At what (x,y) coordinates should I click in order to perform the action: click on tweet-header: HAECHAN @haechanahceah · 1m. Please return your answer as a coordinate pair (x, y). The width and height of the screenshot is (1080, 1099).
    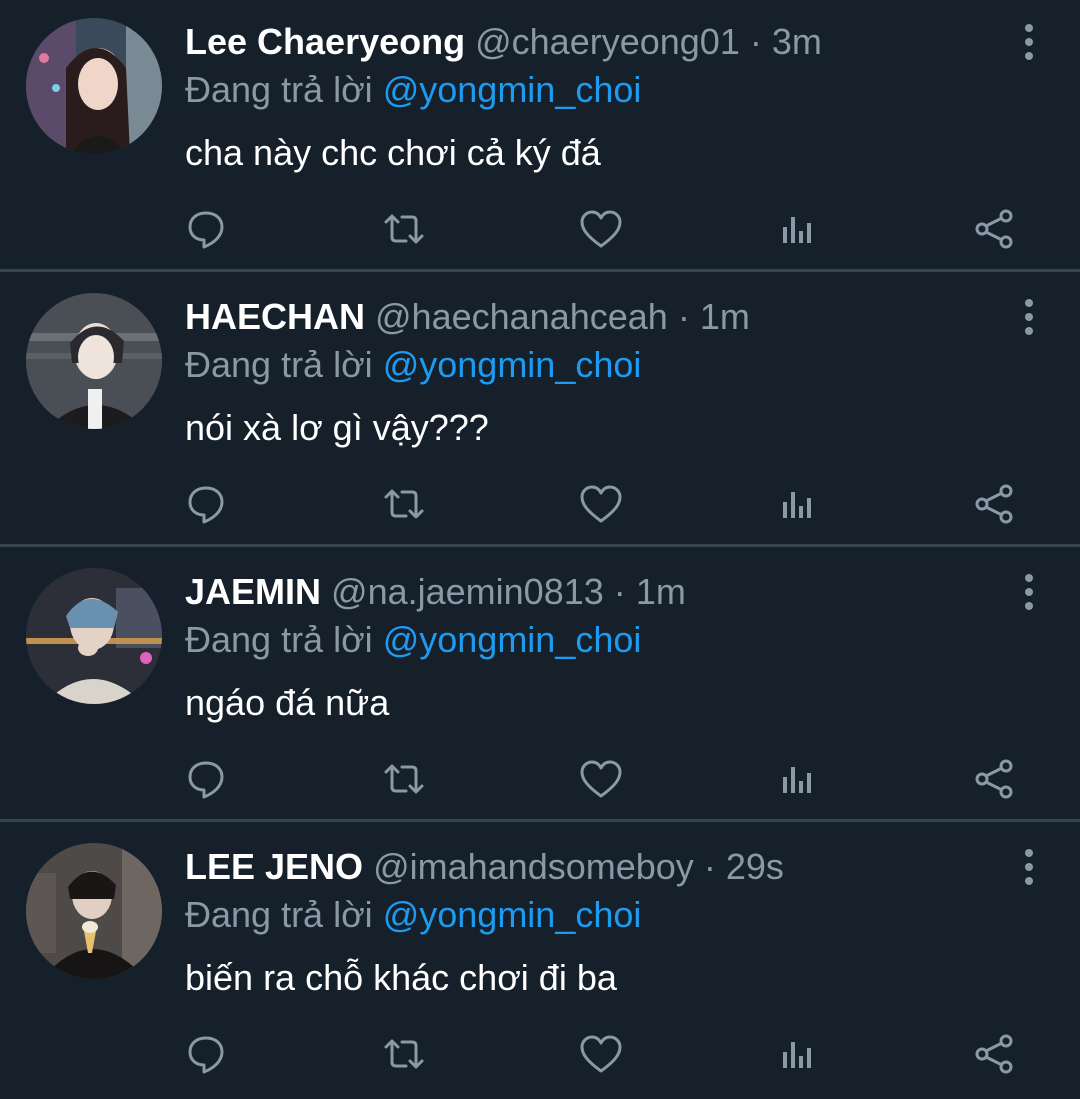
    Looking at the image, I should click on (467, 317).